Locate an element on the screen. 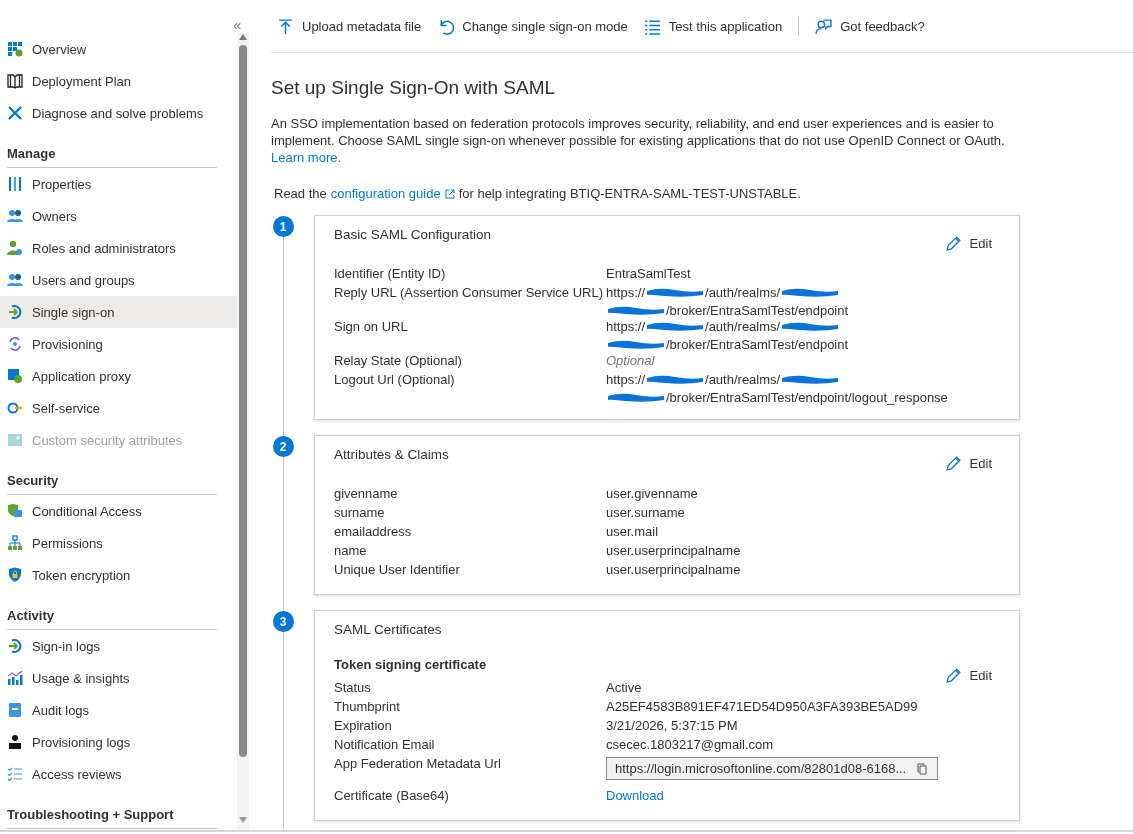 This screenshot has height=834, width=1133. toolbar-button: Got feedback? is located at coordinates (870, 26).